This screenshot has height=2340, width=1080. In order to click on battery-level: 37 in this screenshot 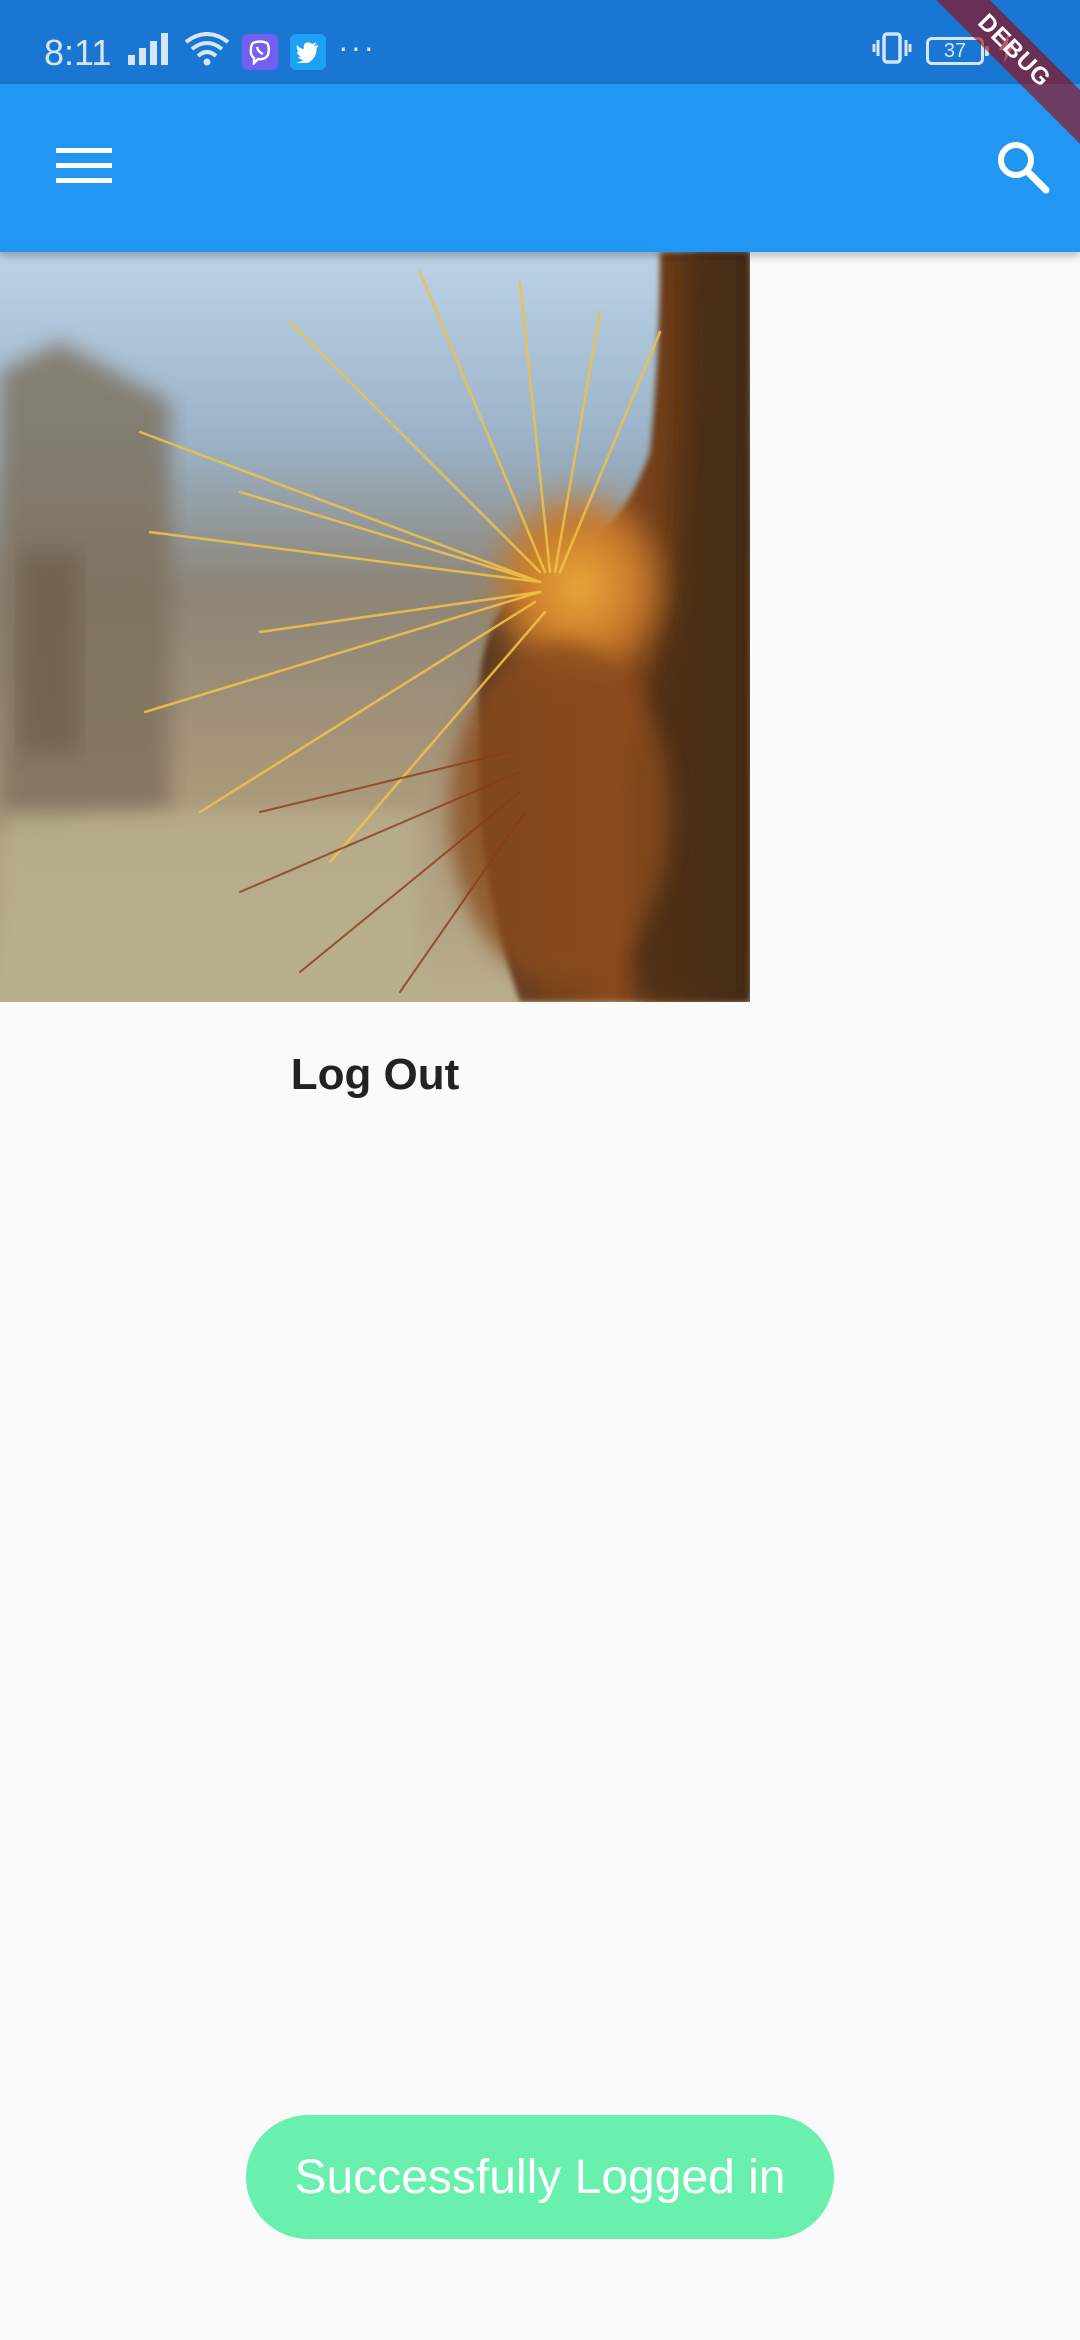, I will do `click(955, 50)`.